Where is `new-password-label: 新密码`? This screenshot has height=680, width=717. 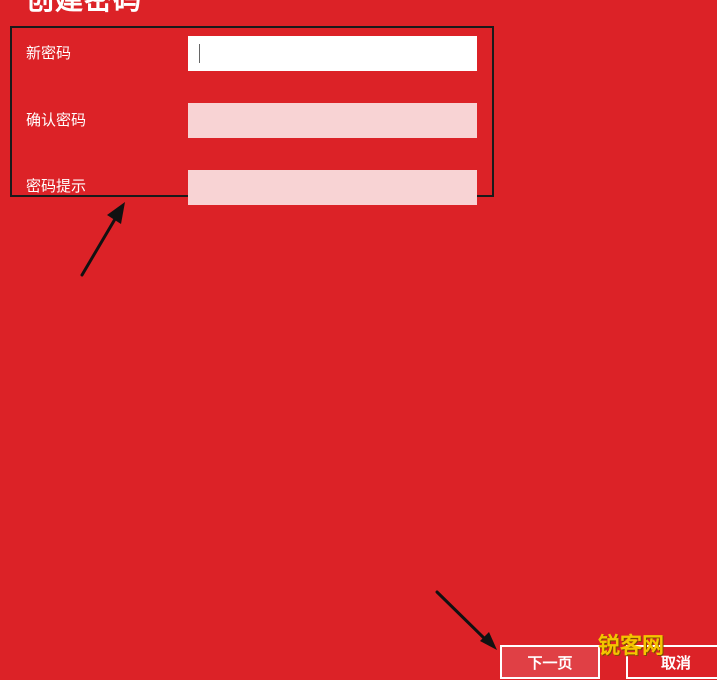
new-password-label: 新密码 is located at coordinates (49, 53).